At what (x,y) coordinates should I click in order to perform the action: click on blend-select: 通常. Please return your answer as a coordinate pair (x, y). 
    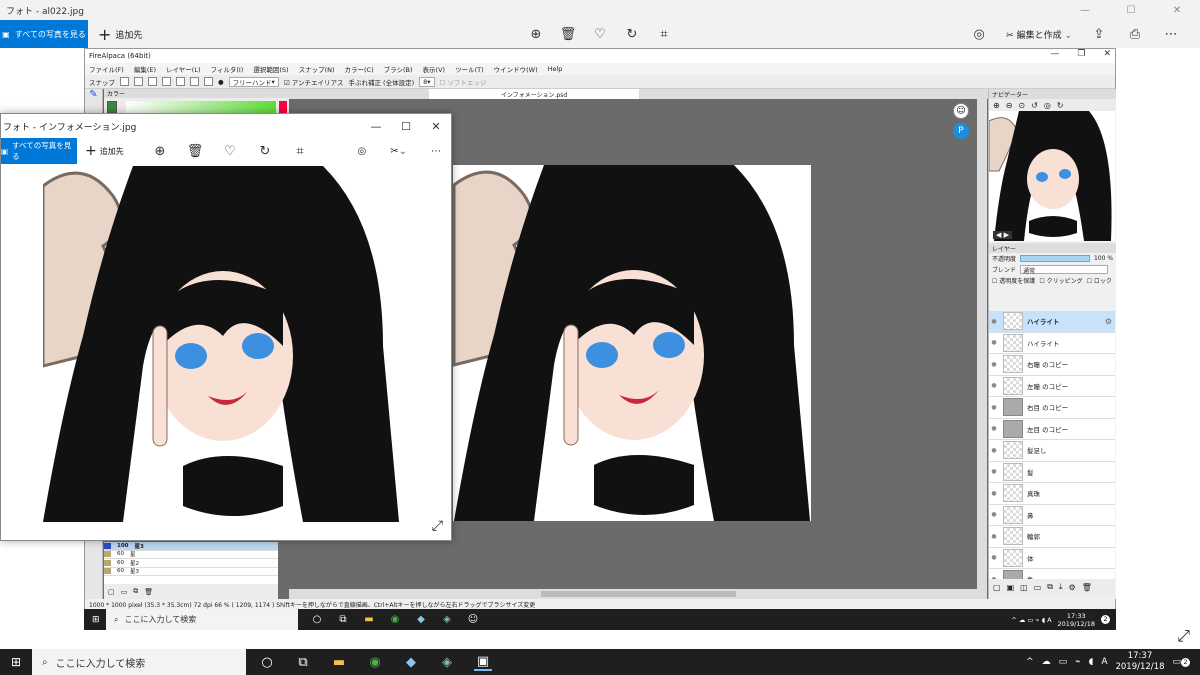
    Looking at the image, I should click on (1064, 270).